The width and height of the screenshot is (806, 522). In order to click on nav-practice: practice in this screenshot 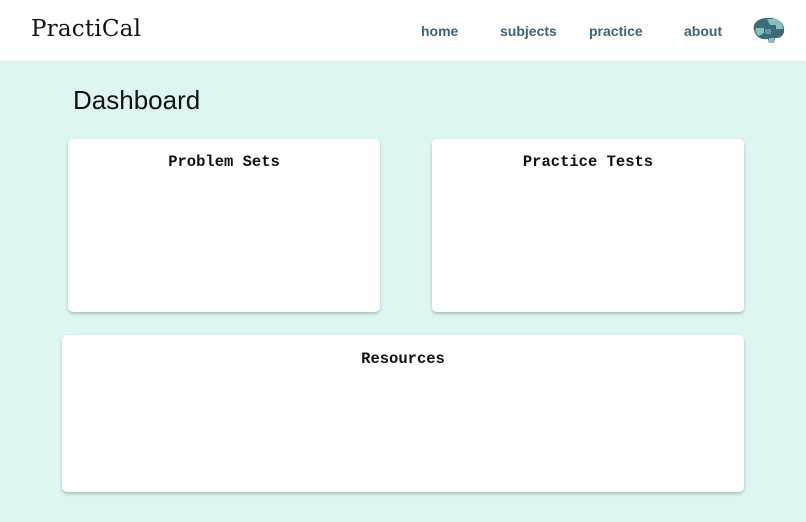, I will do `click(616, 31)`.